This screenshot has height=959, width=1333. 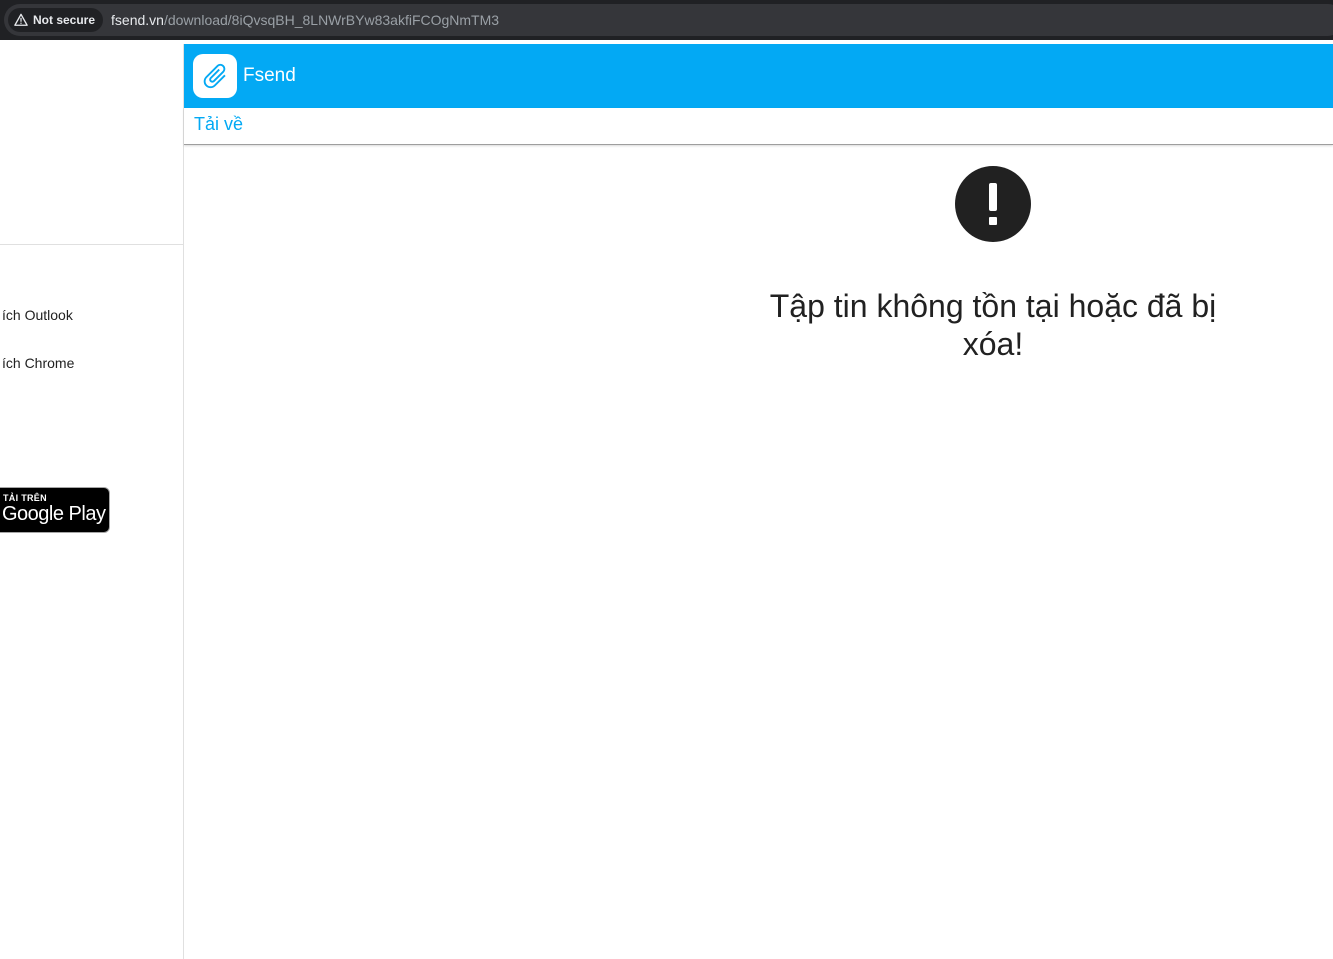 I want to click on url-host: fsend.vn, so click(x=137, y=20).